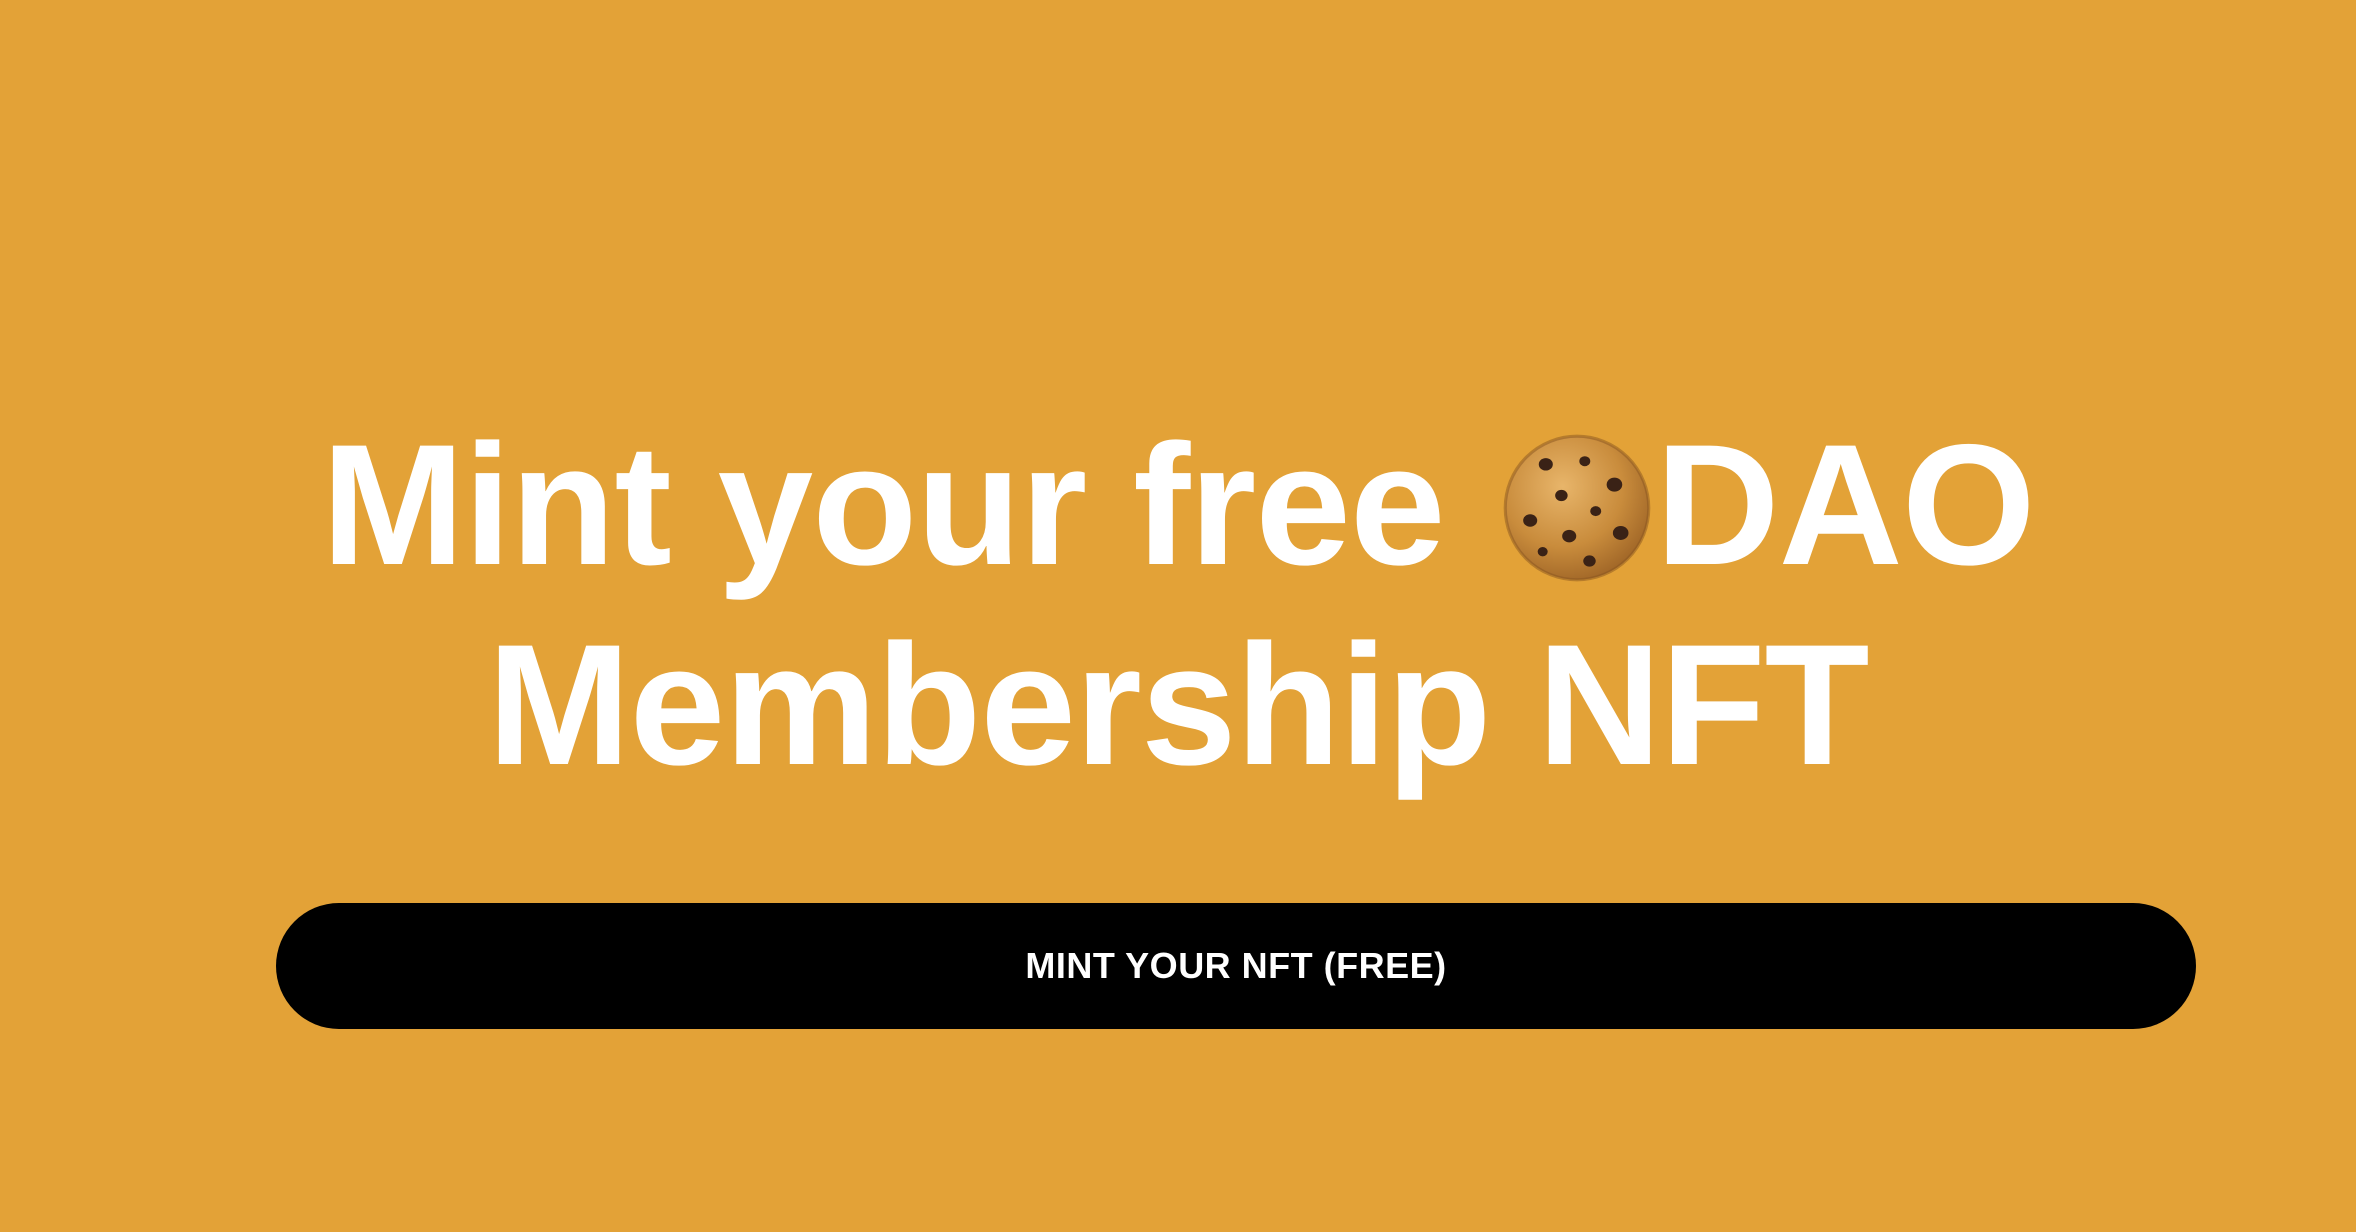 This screenshot has width=2356, height=1232. What do you see at coordinates (883, 505) in the screenshot?
I see `headline-text-mint: Mint your free` at bounding box center [883, 505].